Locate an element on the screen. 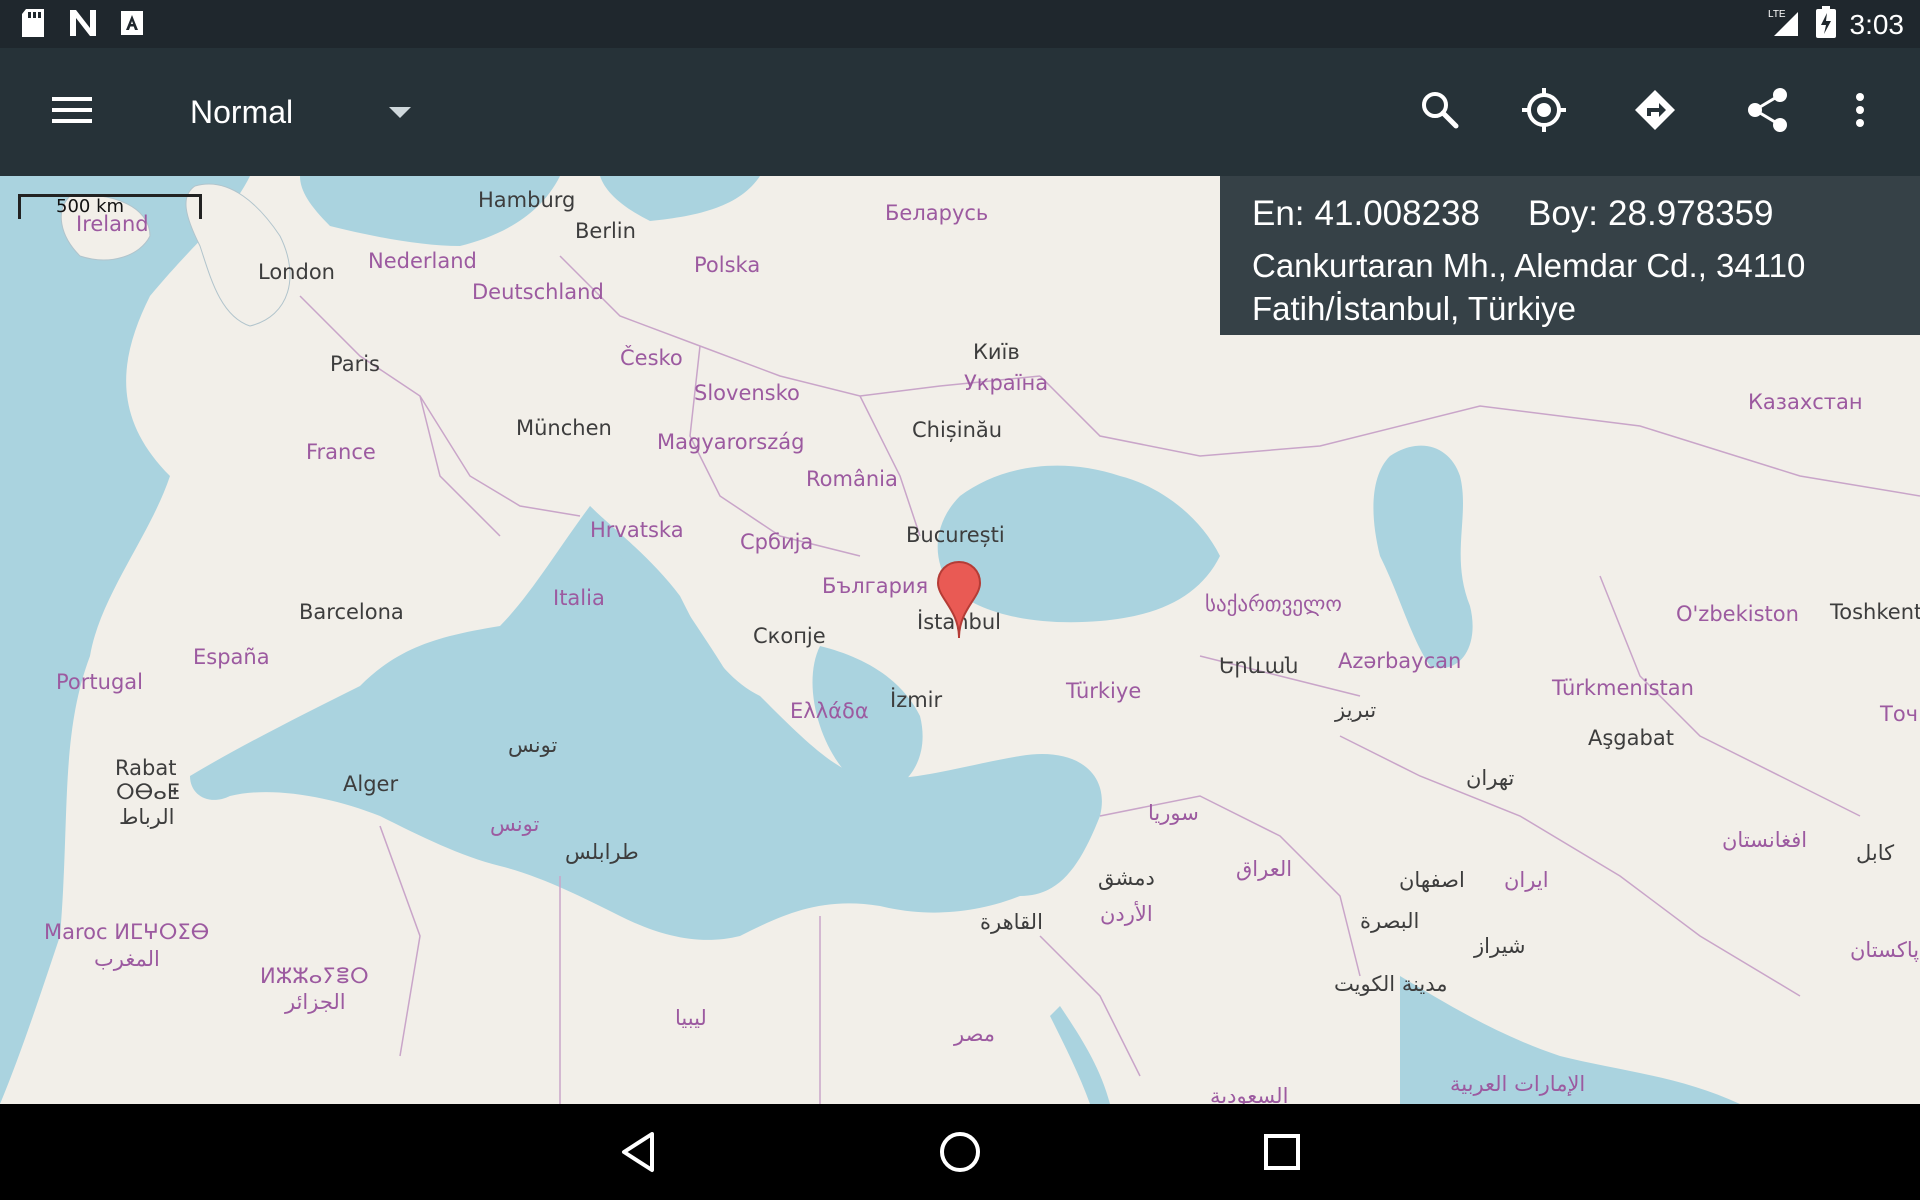 This screenshot has height=1200, width=1920. map-label: القاهرة is located at coordinates (1011, 922).